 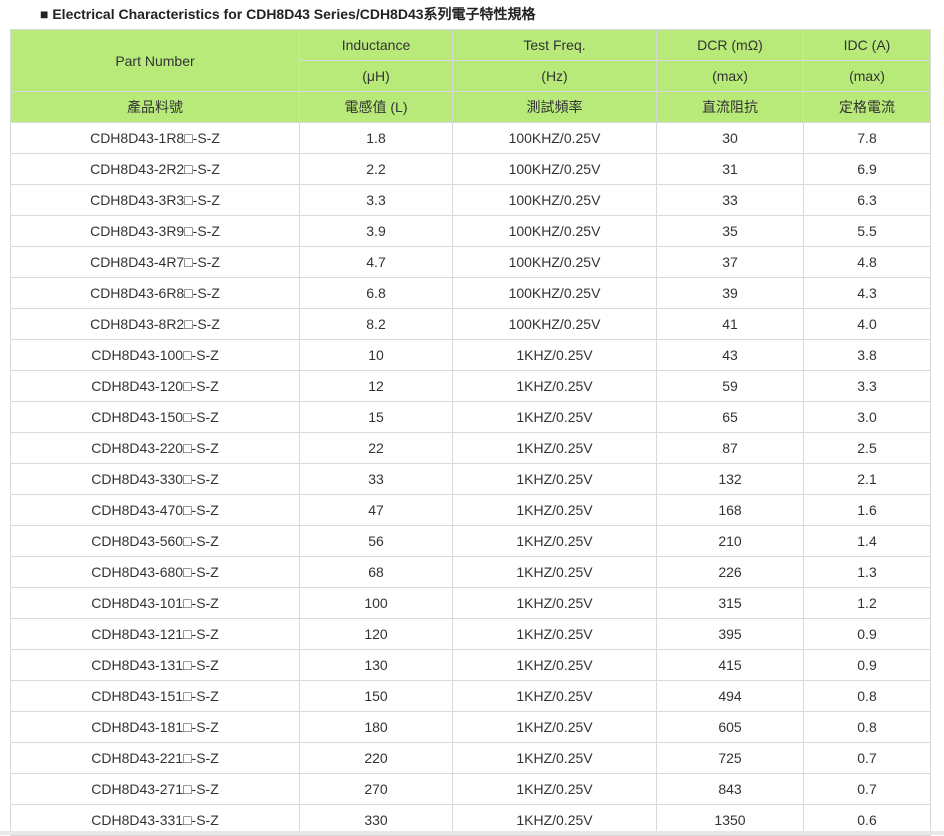 I want to click on cell-part-number: CDH8D43-2R2□-S-Z, so click(x=155, y=169).